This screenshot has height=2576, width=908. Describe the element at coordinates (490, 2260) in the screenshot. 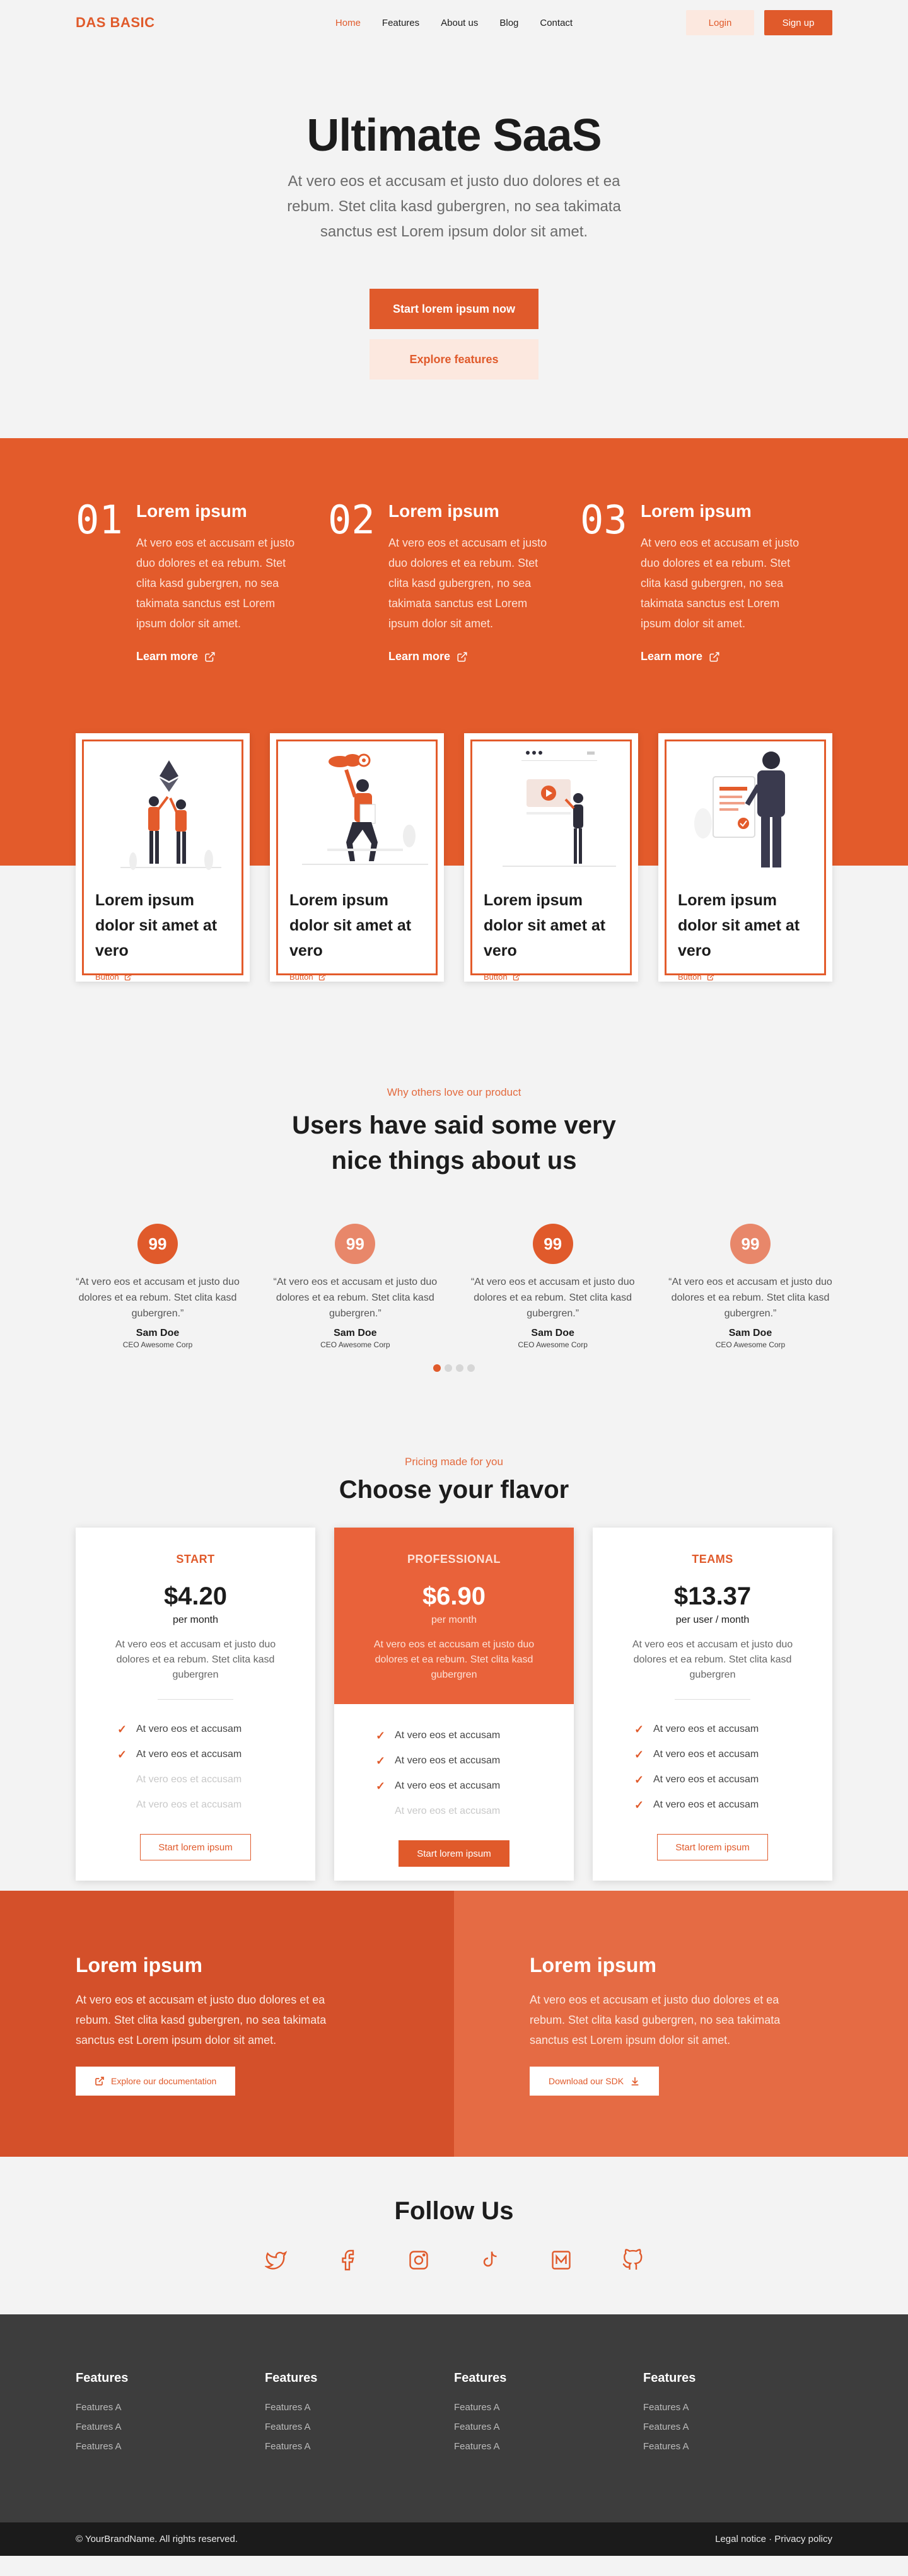

I see `tiktok-icon` at that location.